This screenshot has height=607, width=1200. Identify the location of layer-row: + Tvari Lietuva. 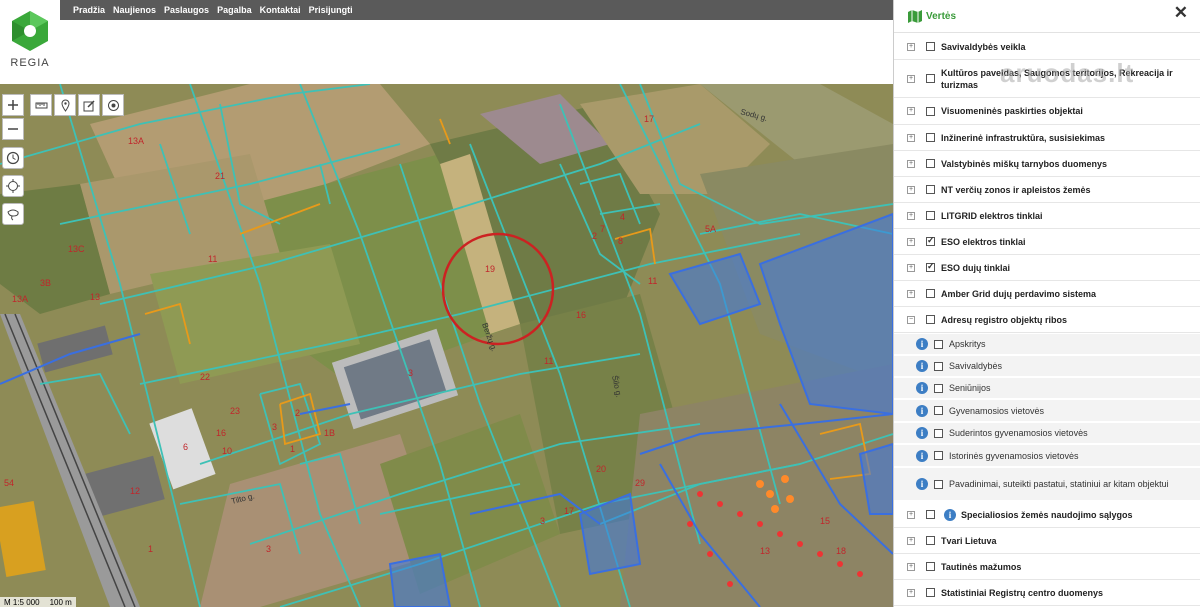
(1047, 541).